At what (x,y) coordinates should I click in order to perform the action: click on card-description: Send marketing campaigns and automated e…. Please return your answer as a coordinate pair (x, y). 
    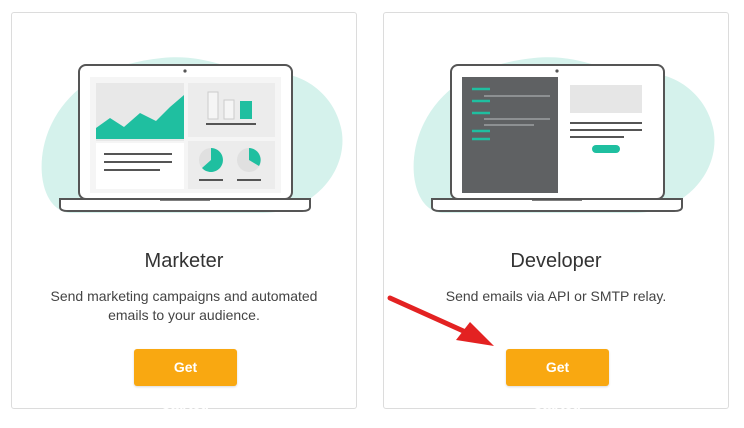
    Looking at the image, I should click on (184, 305).